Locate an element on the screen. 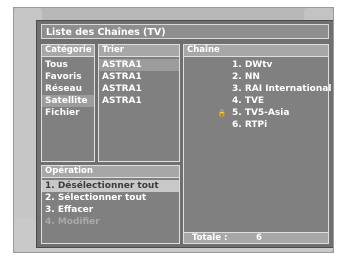  category-item-satellite: Satellite is located at coordinates (68, 101).